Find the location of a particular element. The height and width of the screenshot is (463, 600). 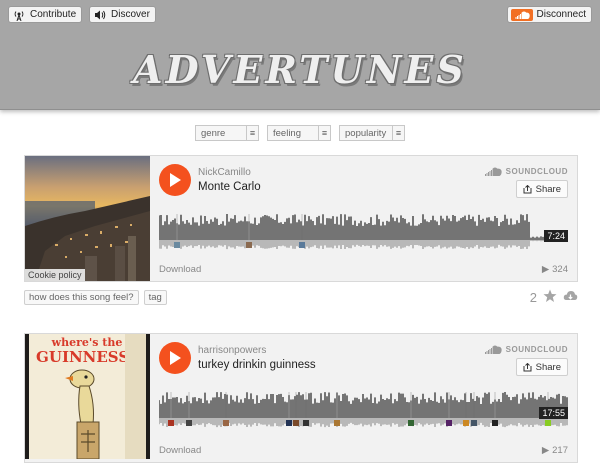

speaker-icon is located at coordinates (100, 14).